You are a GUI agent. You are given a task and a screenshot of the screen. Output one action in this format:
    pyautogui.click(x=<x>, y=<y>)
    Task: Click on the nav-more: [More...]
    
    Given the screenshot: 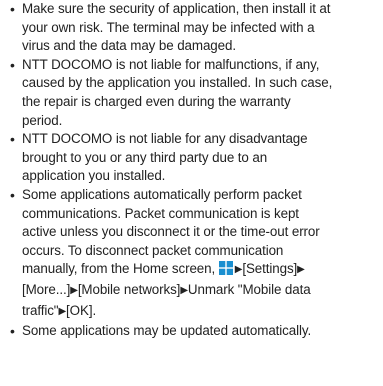 What is the action you would take?
    pyautogui.click(x=46, y=289)
    